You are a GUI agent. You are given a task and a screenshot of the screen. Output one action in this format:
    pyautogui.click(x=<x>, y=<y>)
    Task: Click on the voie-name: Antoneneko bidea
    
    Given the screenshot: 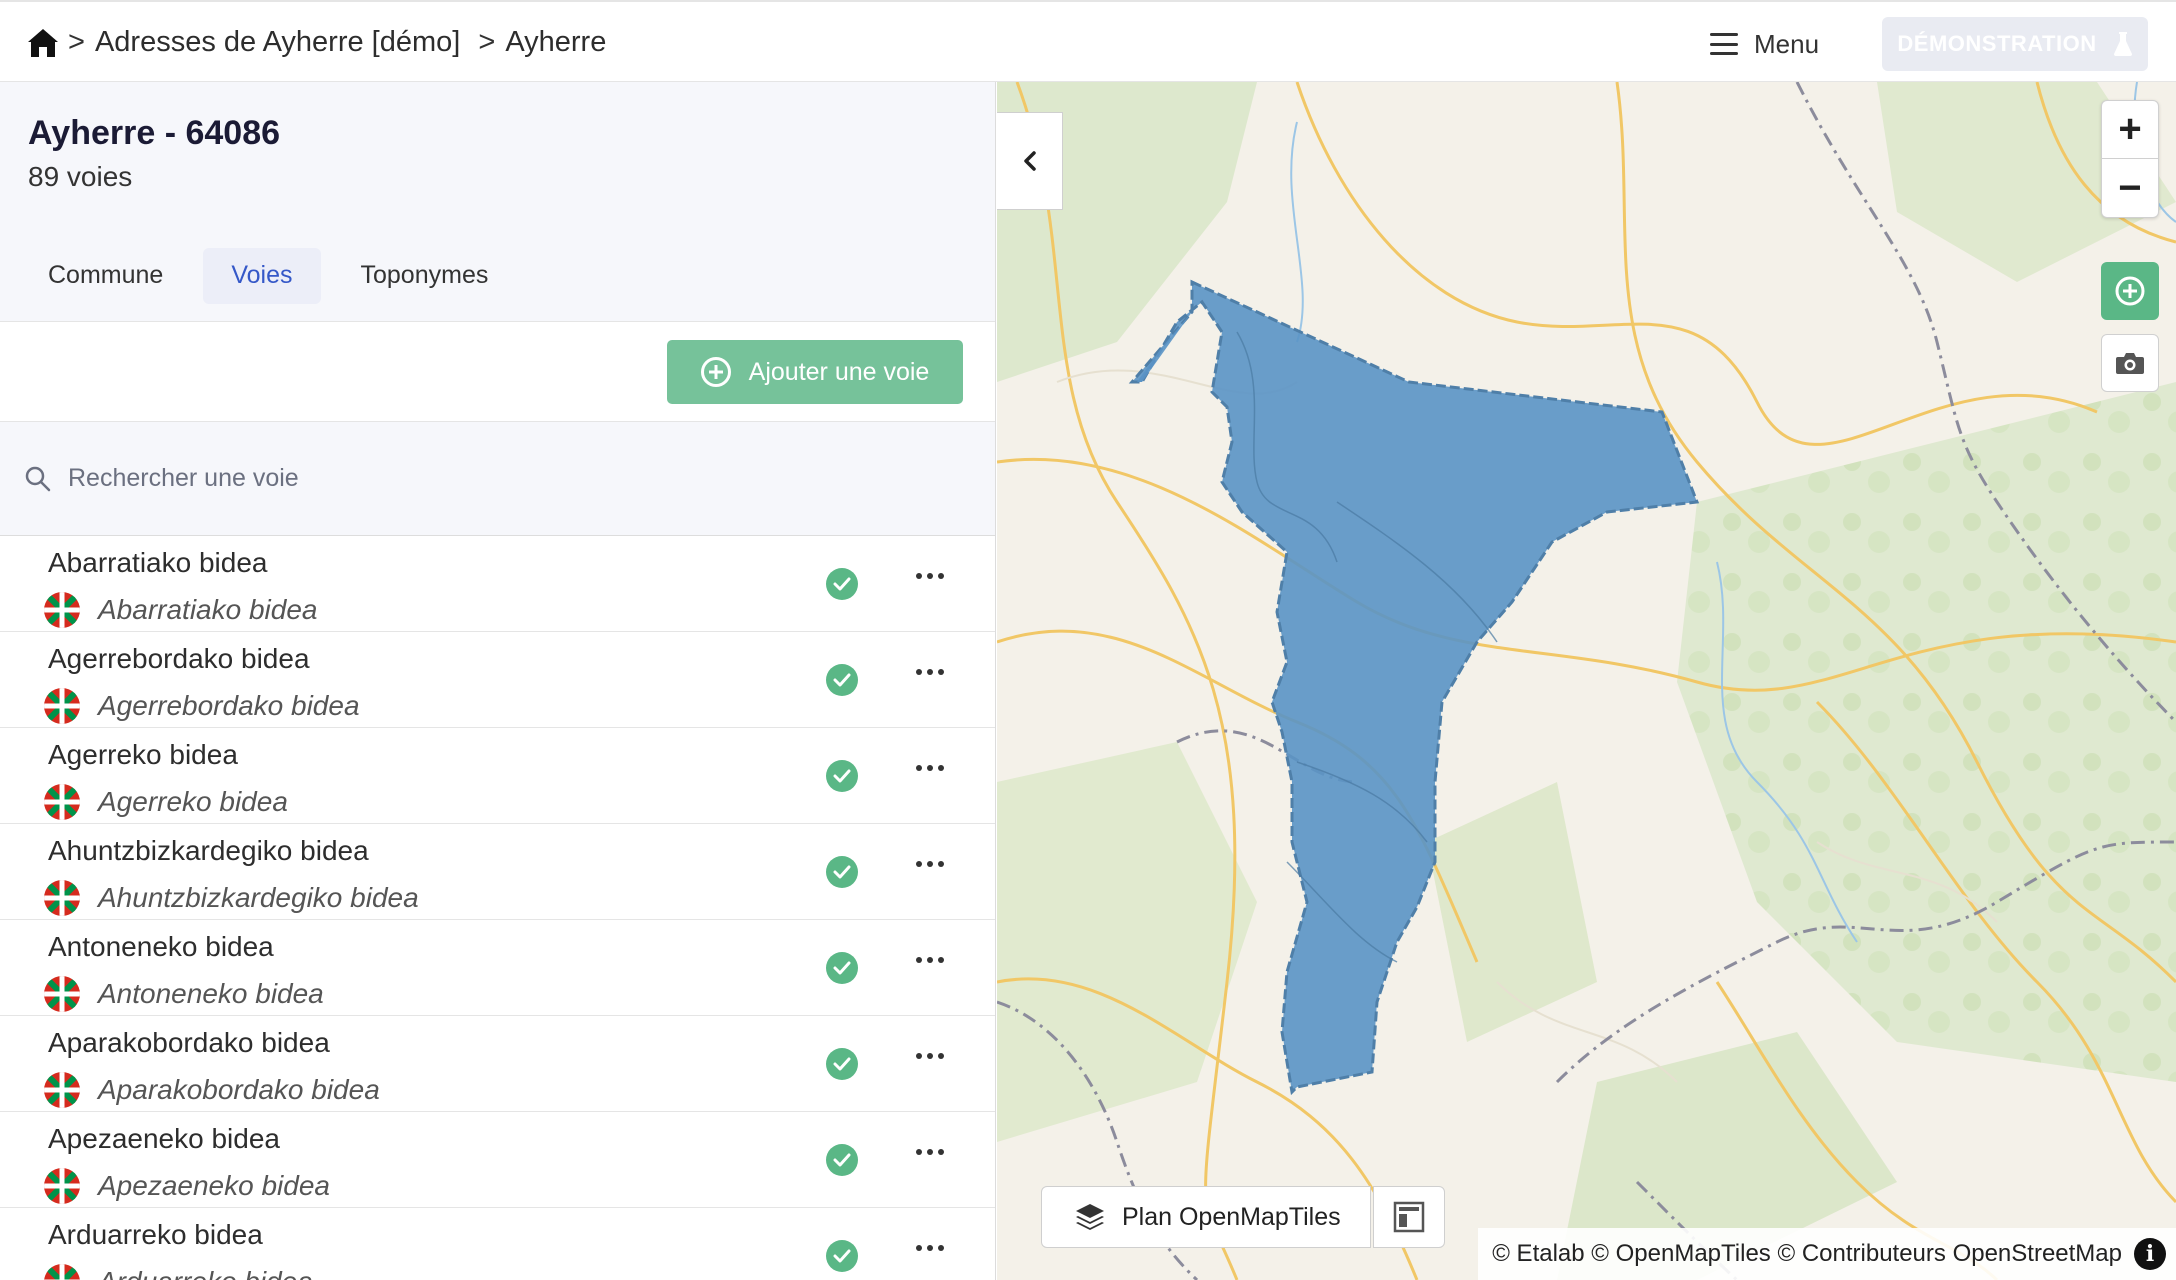 What is the action you would take?
    pyautogui.click(x=161, y=947)
    